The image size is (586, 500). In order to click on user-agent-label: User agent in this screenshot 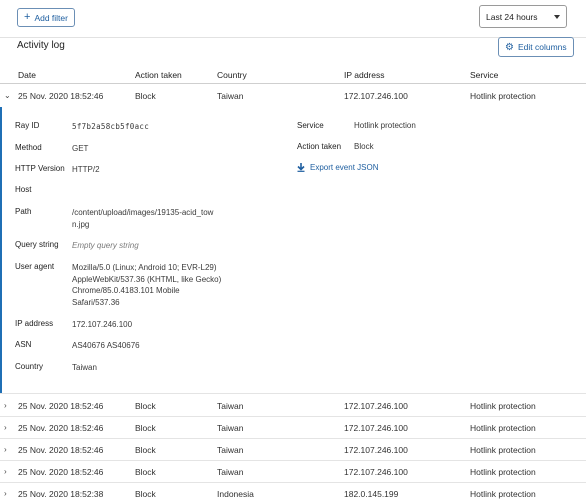, I will do `click(35, 266)`.